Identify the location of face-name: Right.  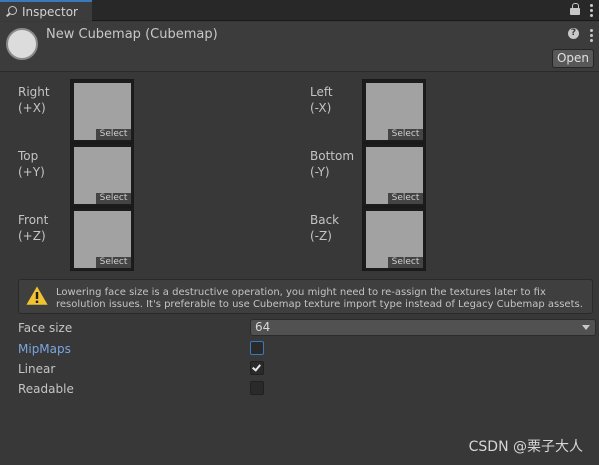
(34, 92).